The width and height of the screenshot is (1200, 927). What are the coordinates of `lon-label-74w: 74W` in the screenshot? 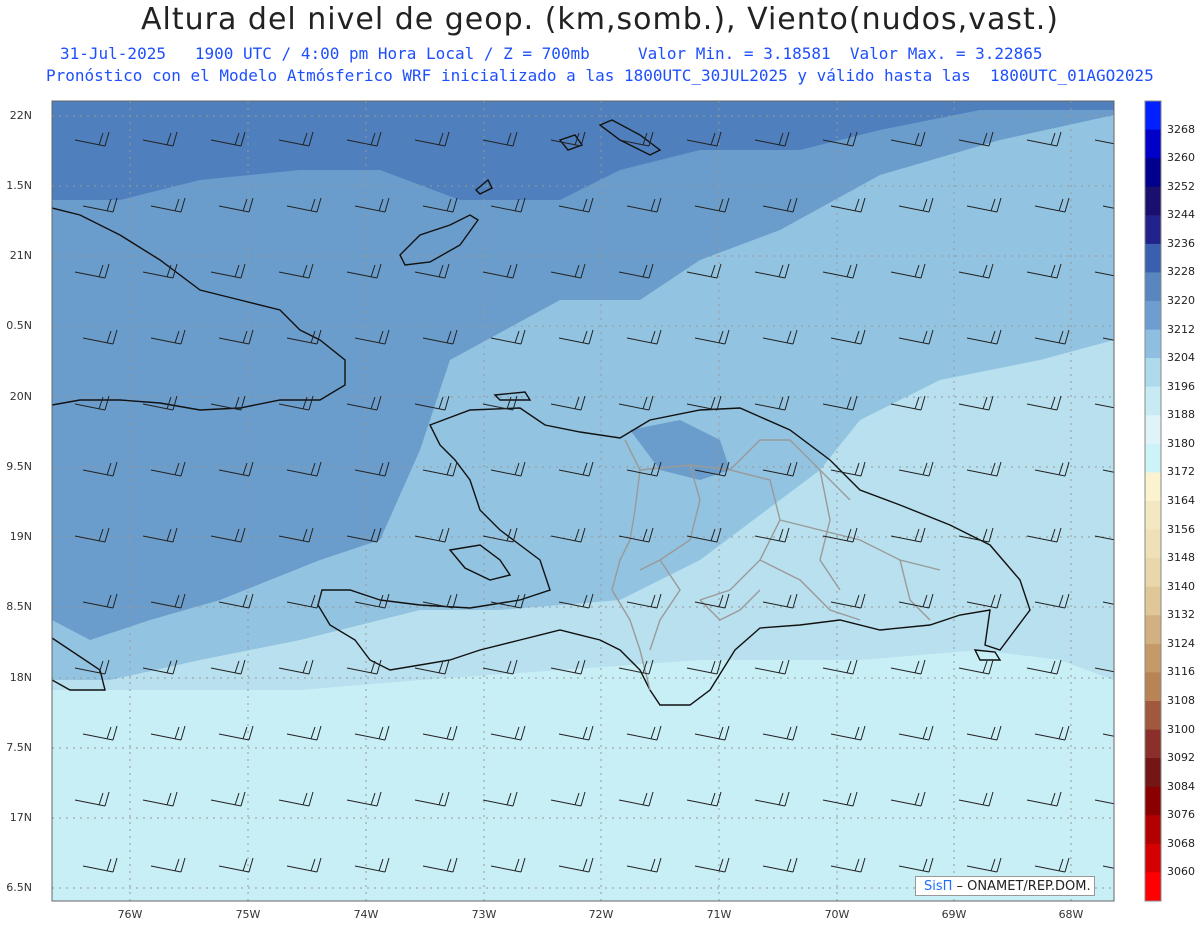 It's located at (366, 914).